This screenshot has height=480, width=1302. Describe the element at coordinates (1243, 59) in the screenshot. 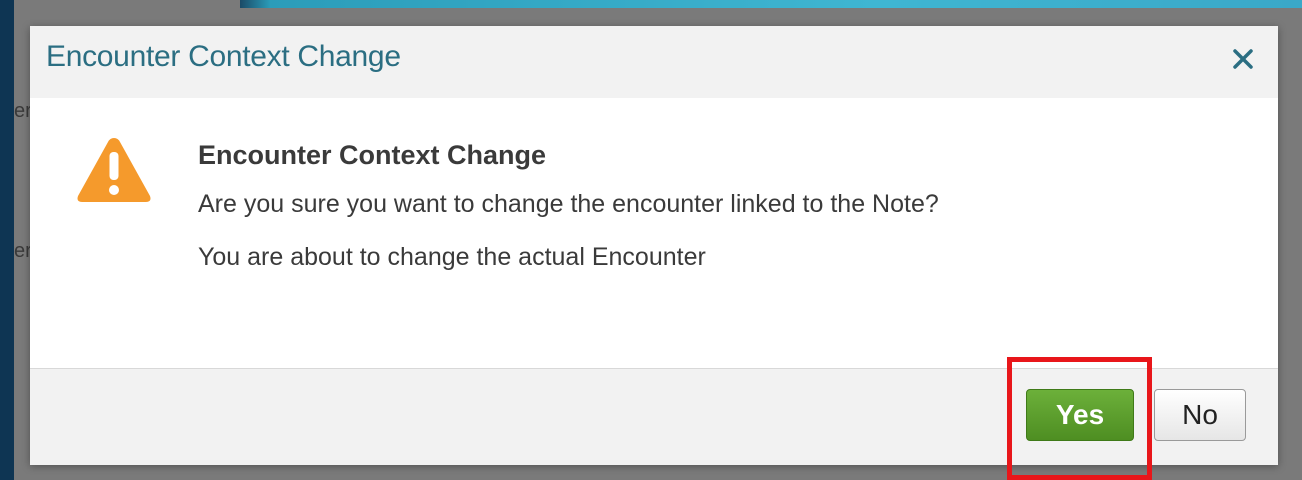

I see `close-icon` at that location.